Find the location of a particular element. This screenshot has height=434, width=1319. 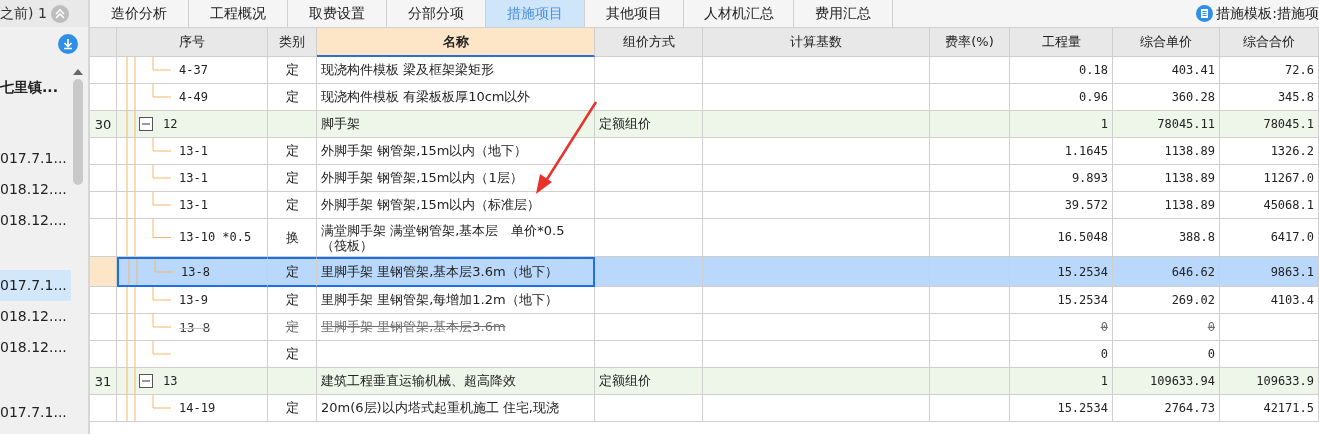

table-cell: 345.8 is located at coordinates (1269, 97).